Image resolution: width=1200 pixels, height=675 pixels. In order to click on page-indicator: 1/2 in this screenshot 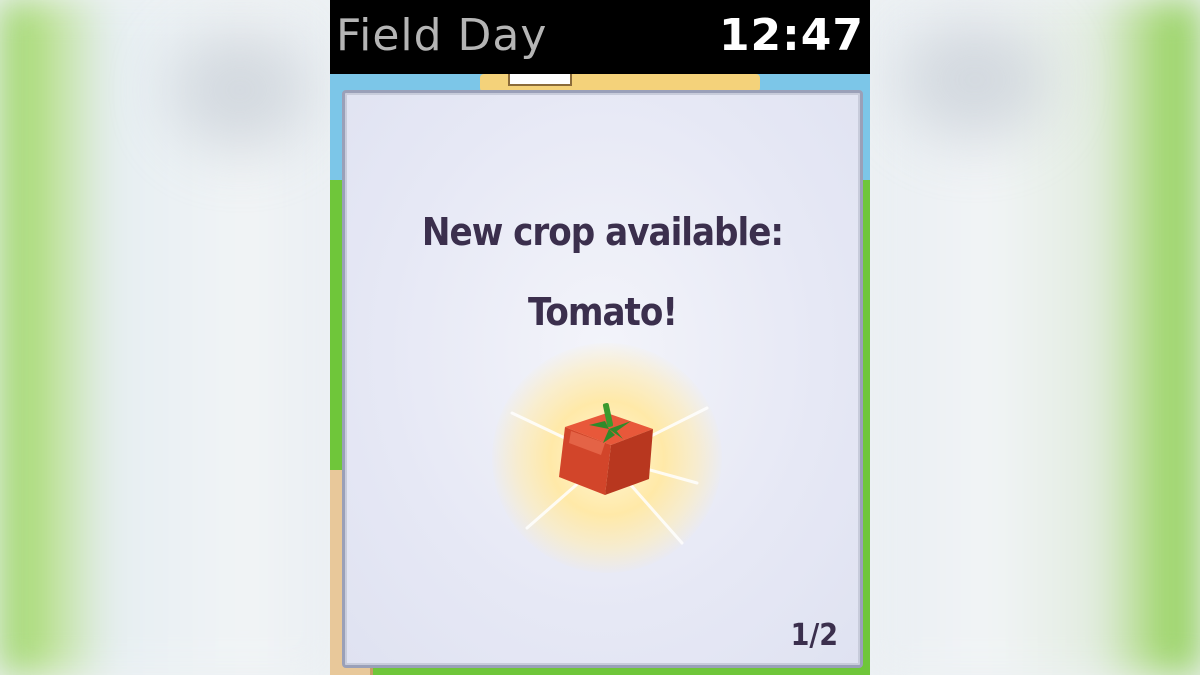, I will do `click(814, 635)`.